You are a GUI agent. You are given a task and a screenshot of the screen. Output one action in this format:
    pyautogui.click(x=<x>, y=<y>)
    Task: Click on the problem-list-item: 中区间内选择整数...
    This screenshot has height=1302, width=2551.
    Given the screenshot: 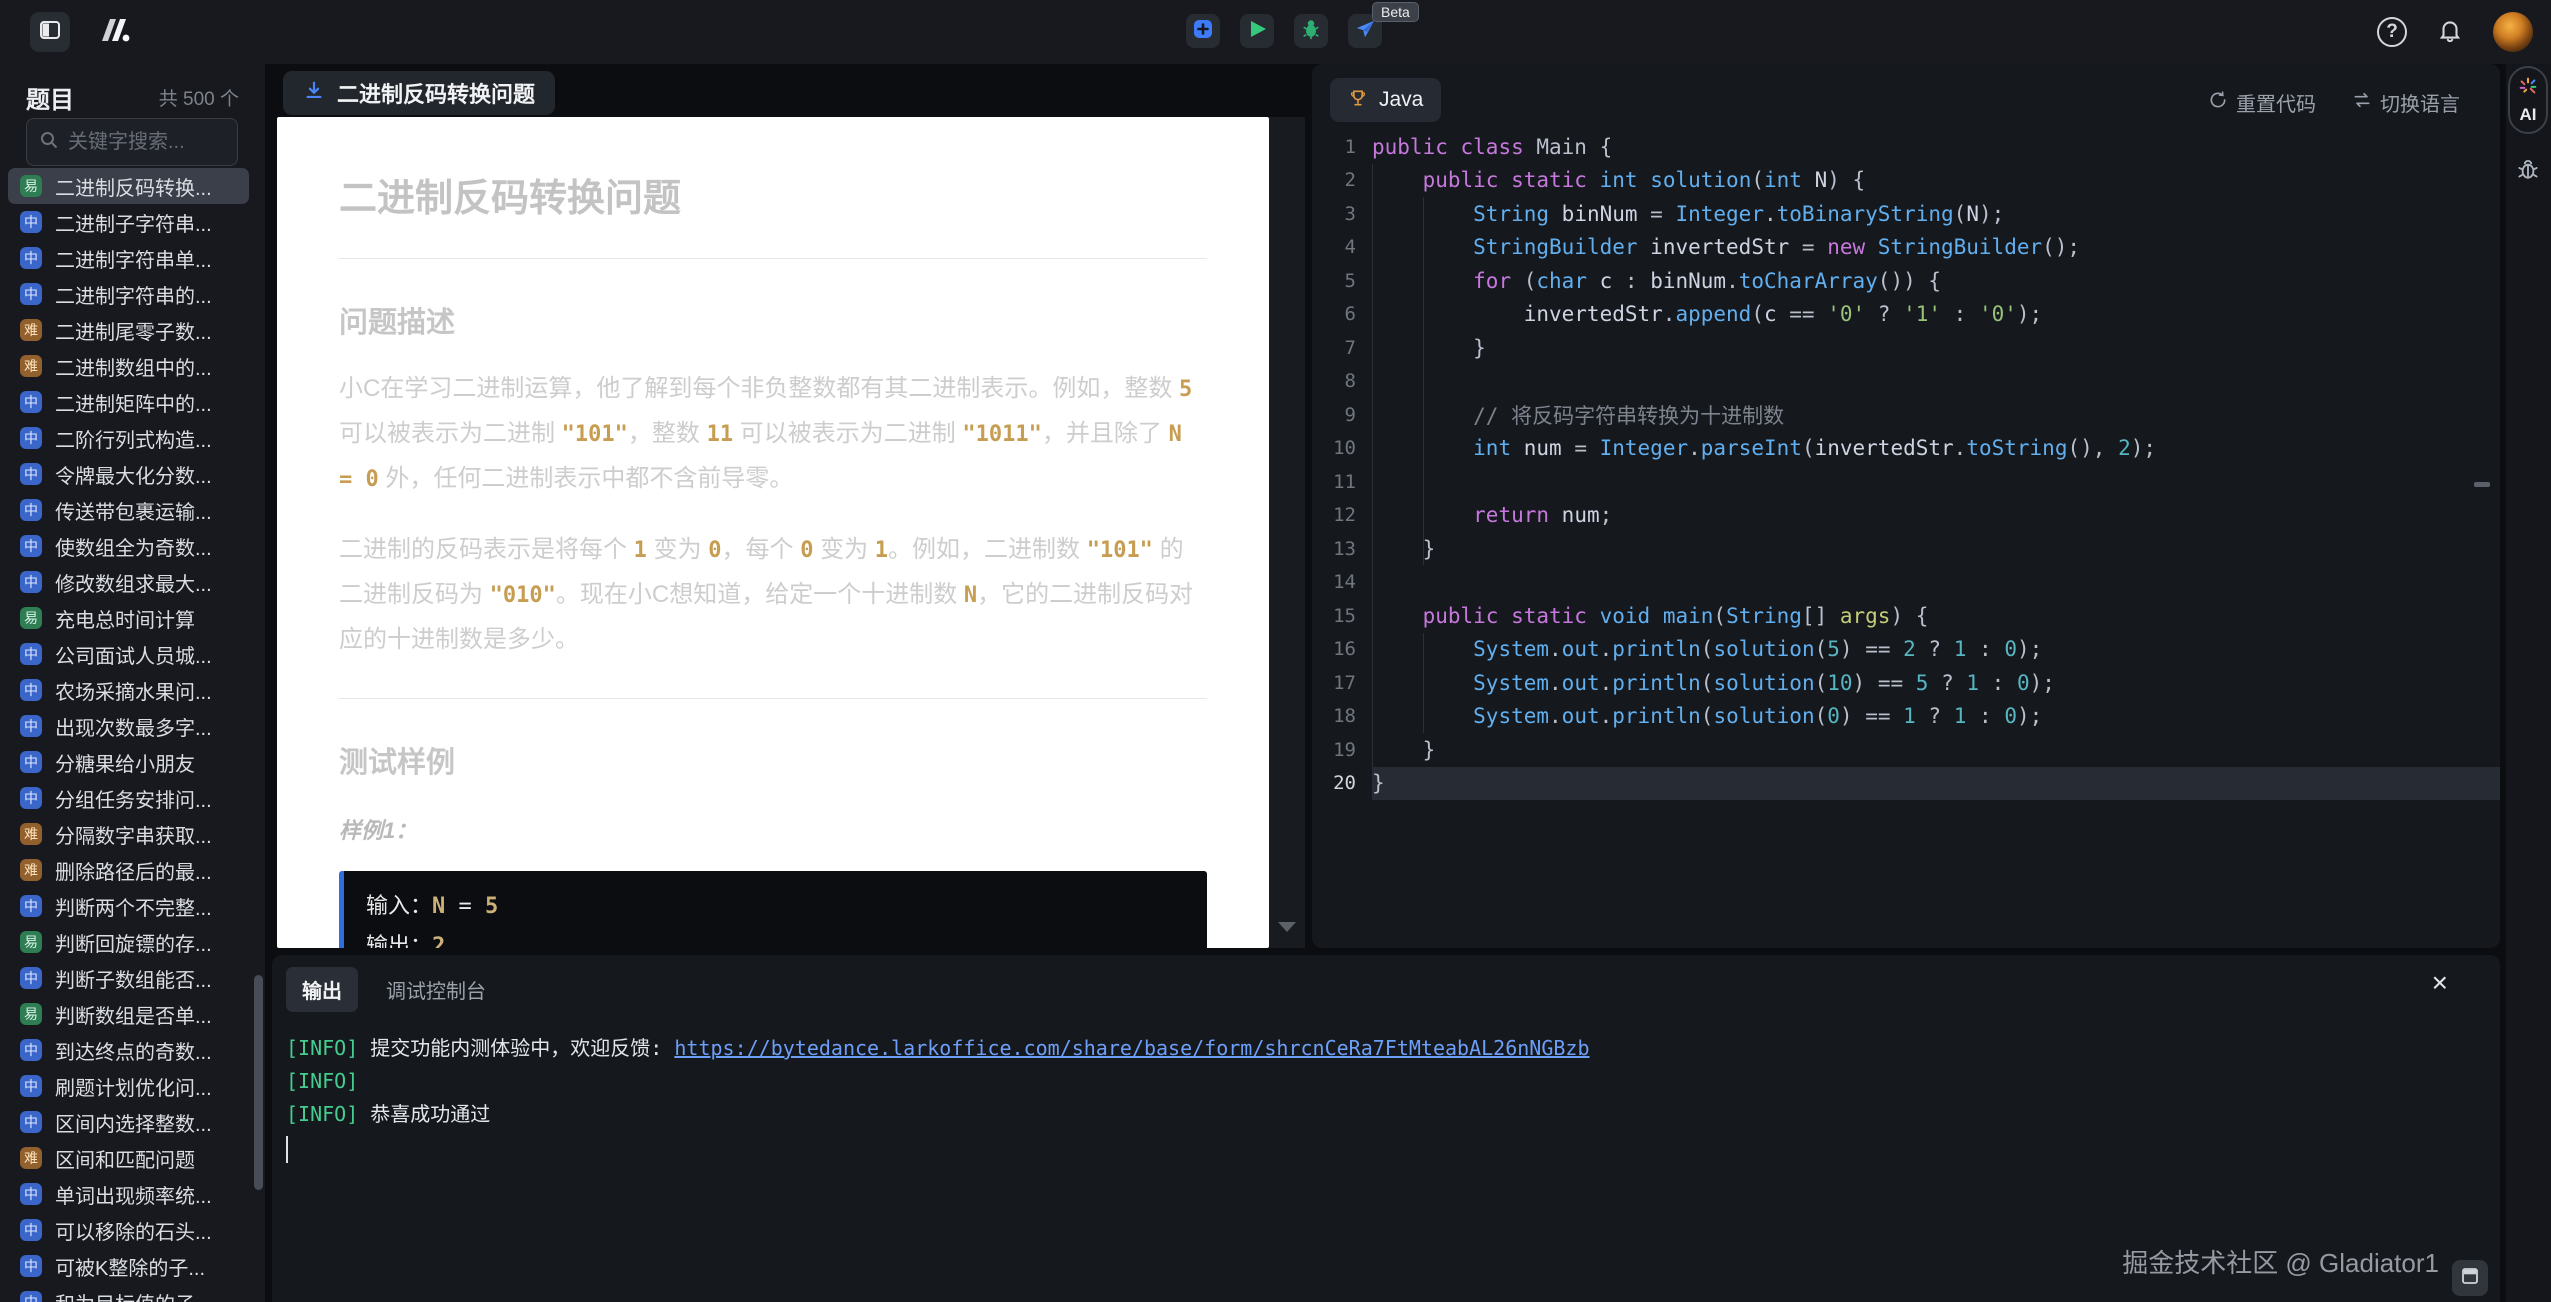 What is the action you would take?
    pyautogui.click(x=128, y=1122)
    